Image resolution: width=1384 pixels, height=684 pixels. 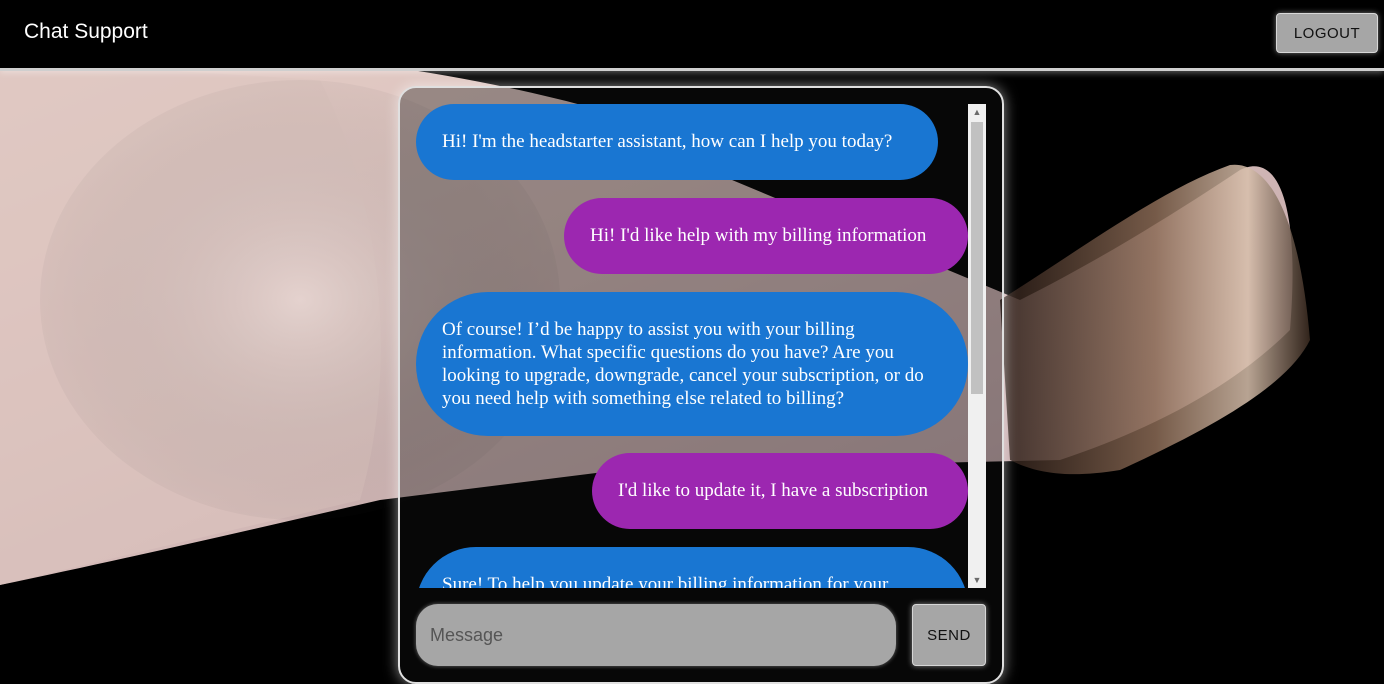 What do you see at coordinates (1327, 33) in the screenshot?
I see `logout-button: LOGOUT` at bounding box center [1327, 33].